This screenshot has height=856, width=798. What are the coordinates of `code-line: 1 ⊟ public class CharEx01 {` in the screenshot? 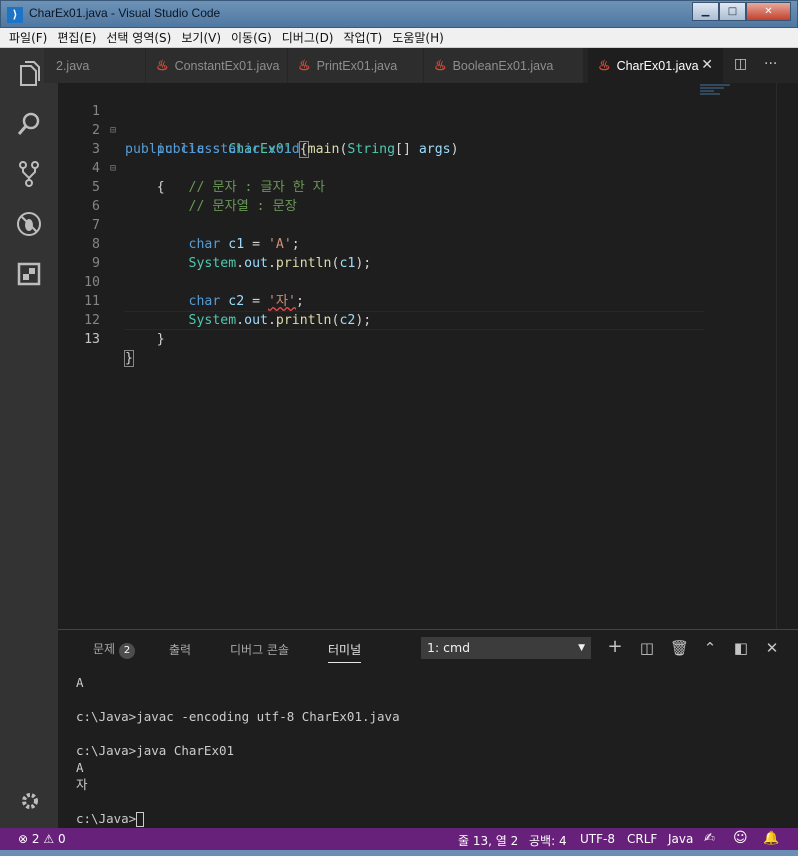 It's located at (418, 120).